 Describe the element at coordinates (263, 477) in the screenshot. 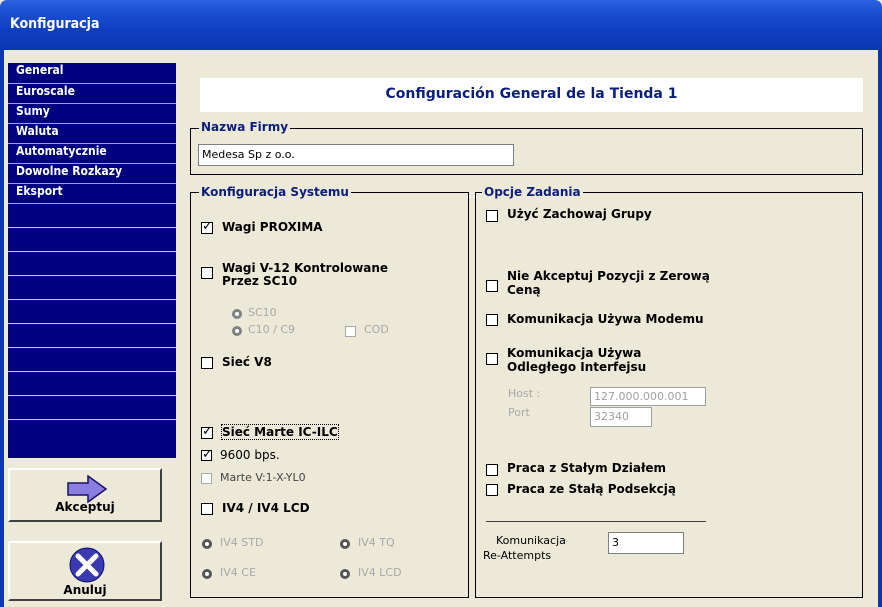

I see `marte-v-label: Marte V:1-X-YL0` at that location.